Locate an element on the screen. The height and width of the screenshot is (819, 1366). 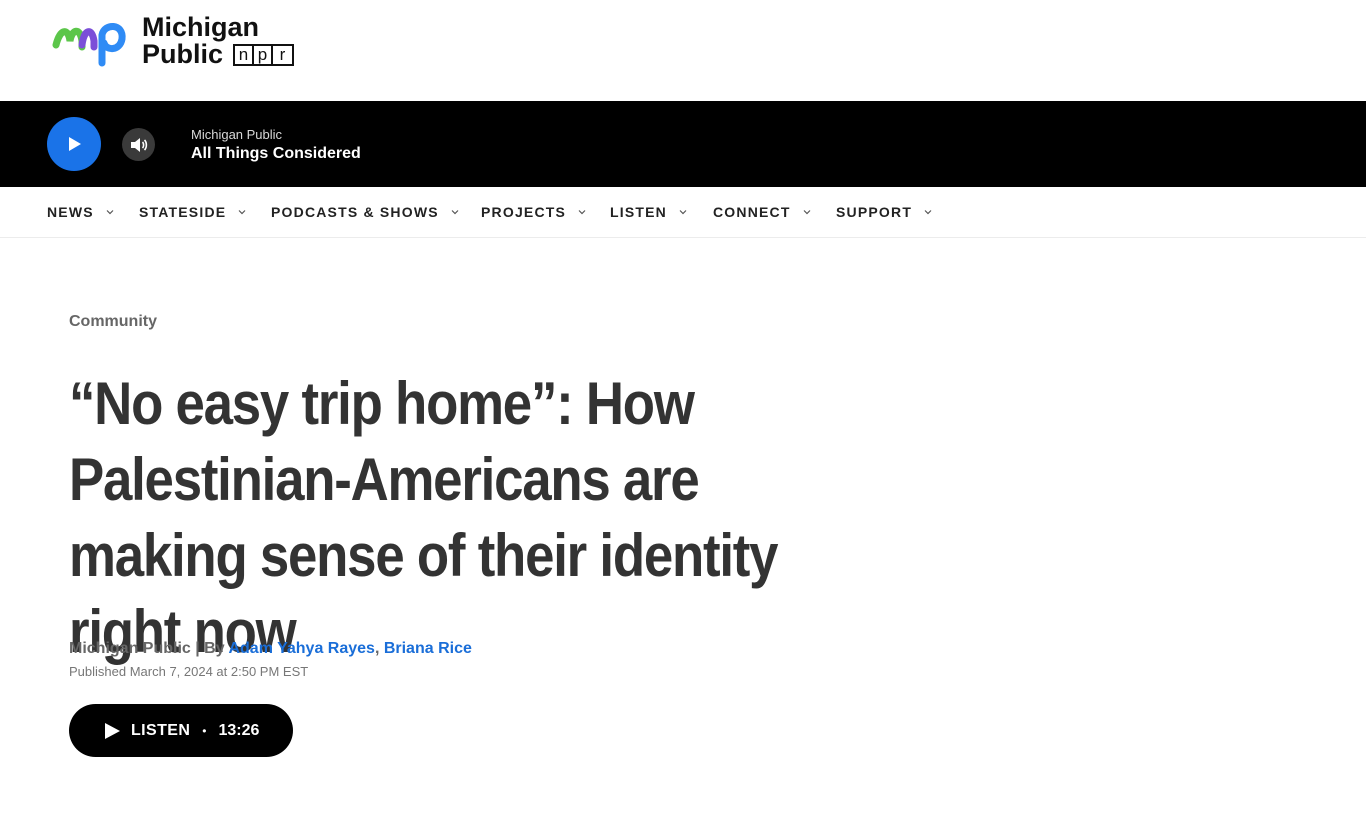
volume-button is located at coordinates (138, 144).